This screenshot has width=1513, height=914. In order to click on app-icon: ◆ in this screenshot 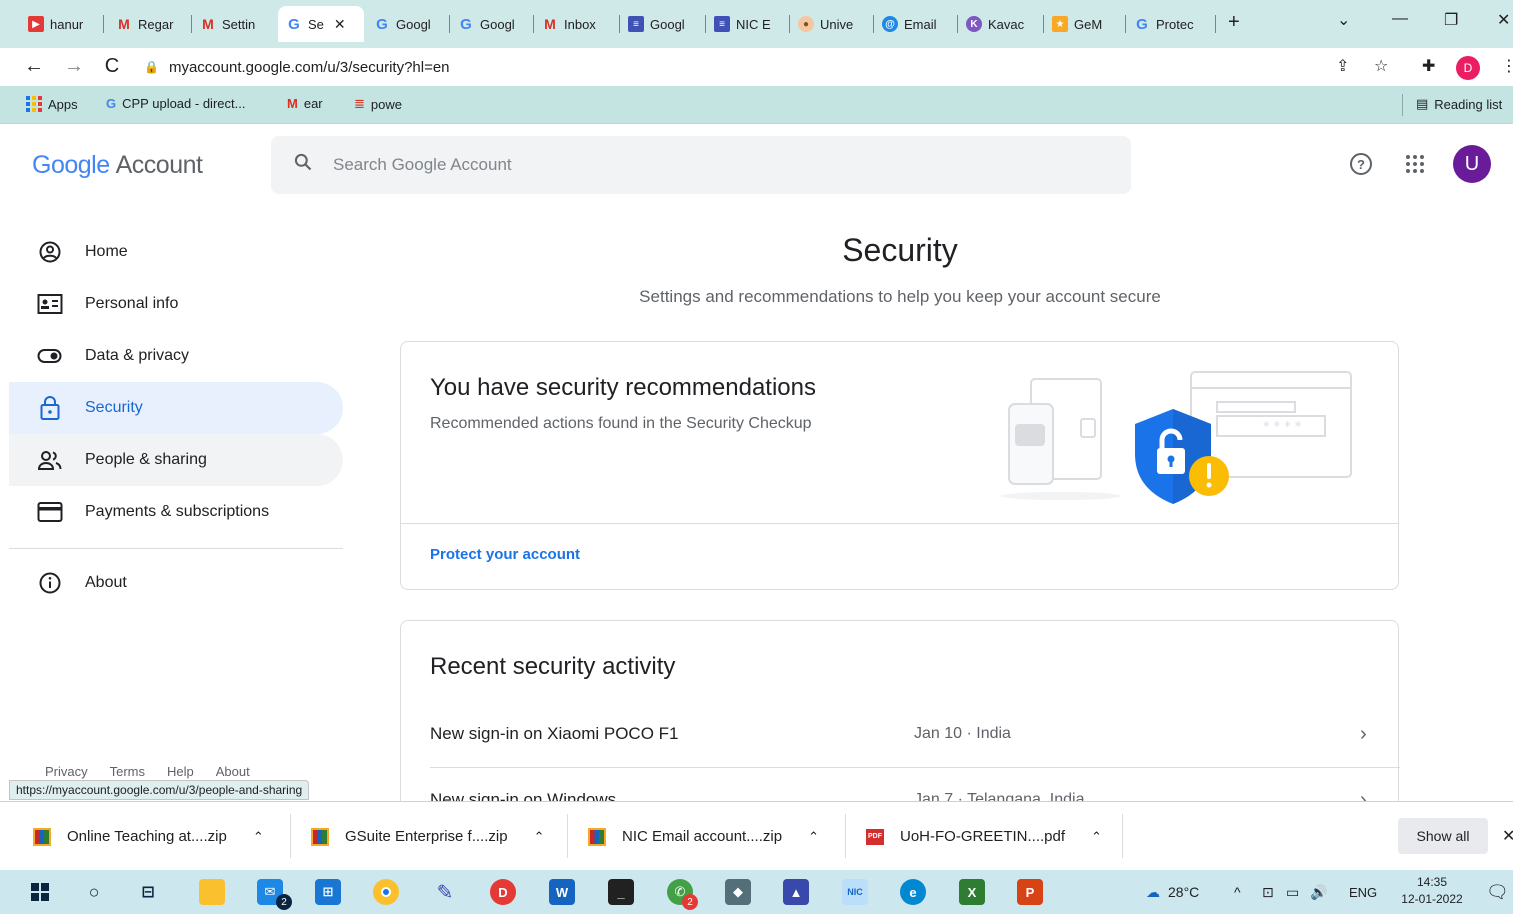, I will do `click(738, 892)`.